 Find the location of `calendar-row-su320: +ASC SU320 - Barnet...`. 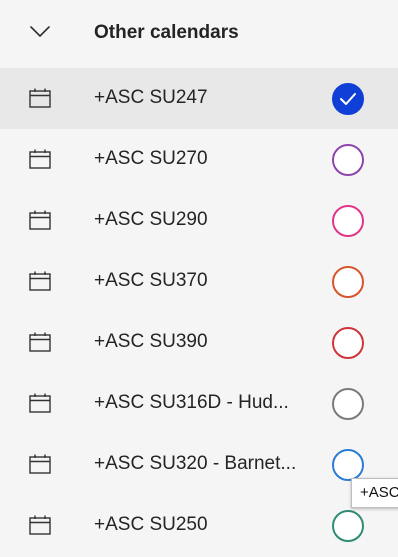

calendar-row-su320: +ASC SU320 - Barnet... is located at coordinates (199, 464).